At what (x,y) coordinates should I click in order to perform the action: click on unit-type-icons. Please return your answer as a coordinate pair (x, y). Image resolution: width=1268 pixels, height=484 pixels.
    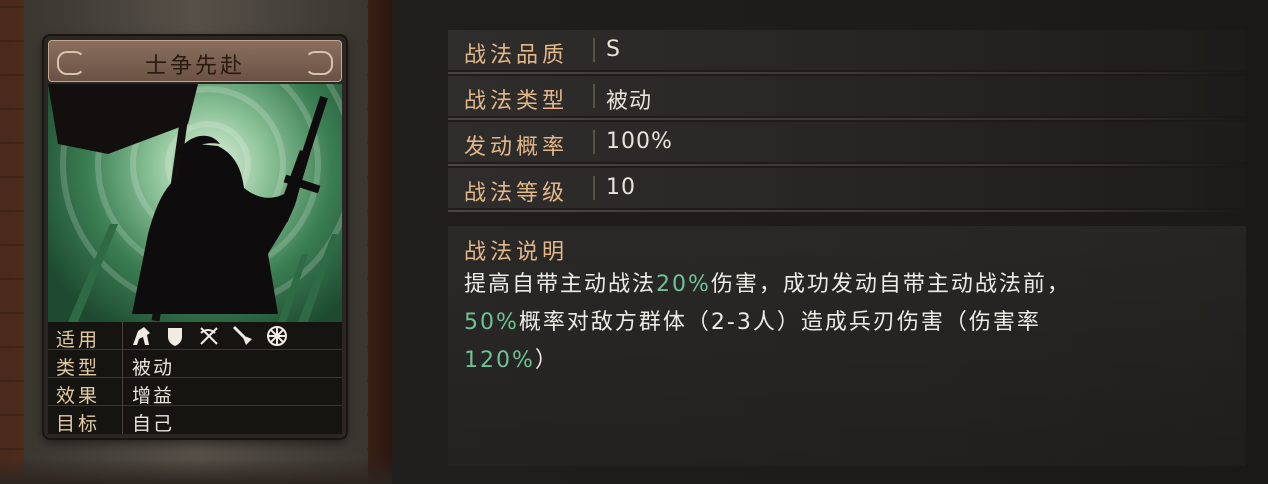
    Looking at the image, I should click on (209, 336).